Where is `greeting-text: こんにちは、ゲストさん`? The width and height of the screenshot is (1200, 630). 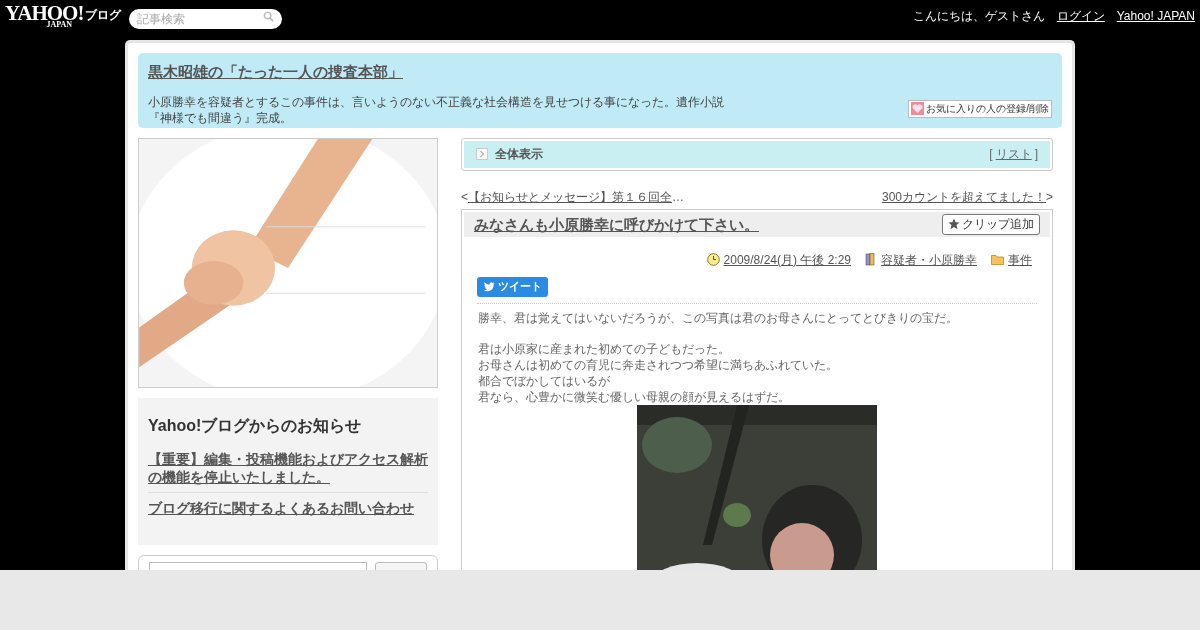
greeting-text: こんにちは、ゲストさん is located at coordinates (978, 16).